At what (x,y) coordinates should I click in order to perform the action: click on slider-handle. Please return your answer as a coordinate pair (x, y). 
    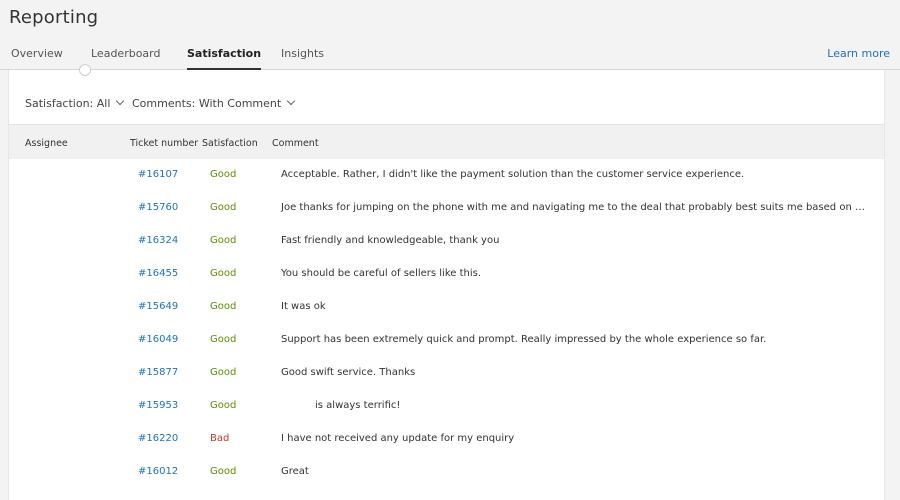
    Looking at the image, I should click on (85, 70).